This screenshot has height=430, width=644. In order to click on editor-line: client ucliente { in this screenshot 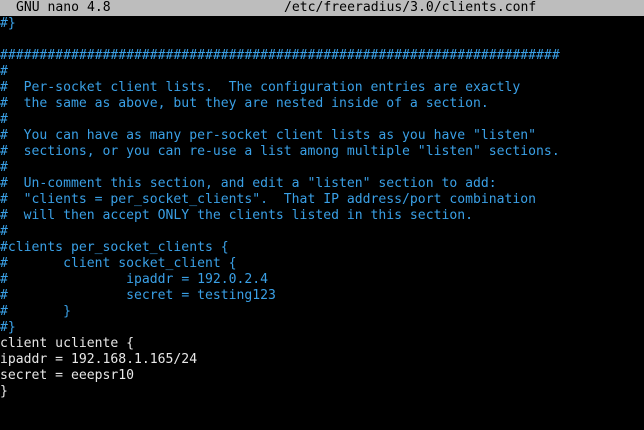, I will do `click(67, 344)`.